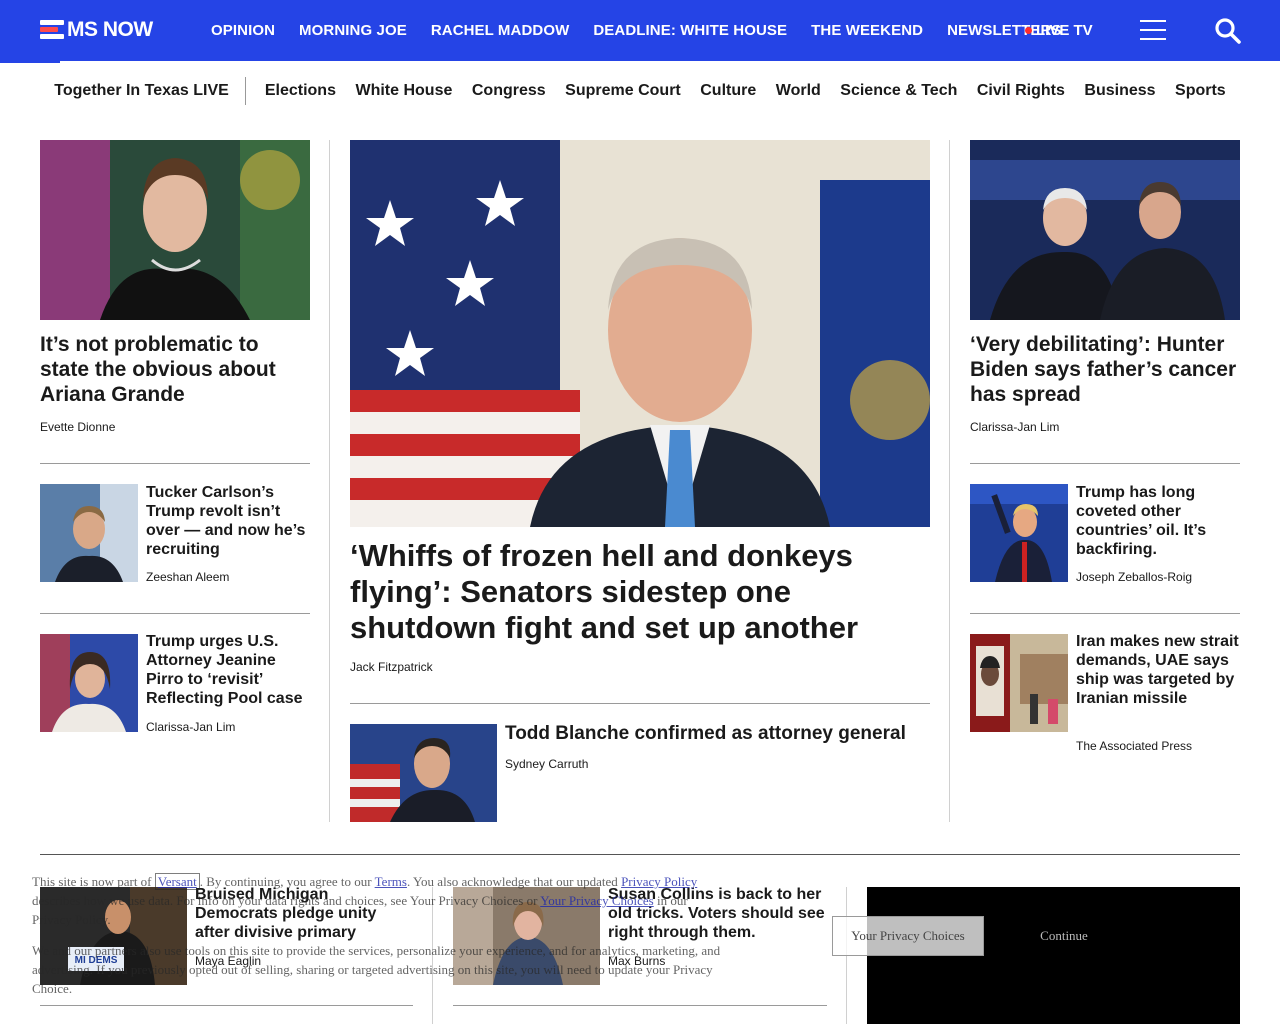 The width and height of the screenshot is (1280, 1024). What do you see at coordinates (287, 881) in the screenshot?
I see `cookie-text-part: . By continuing, you agree to our` at bounding box center [287, 881].